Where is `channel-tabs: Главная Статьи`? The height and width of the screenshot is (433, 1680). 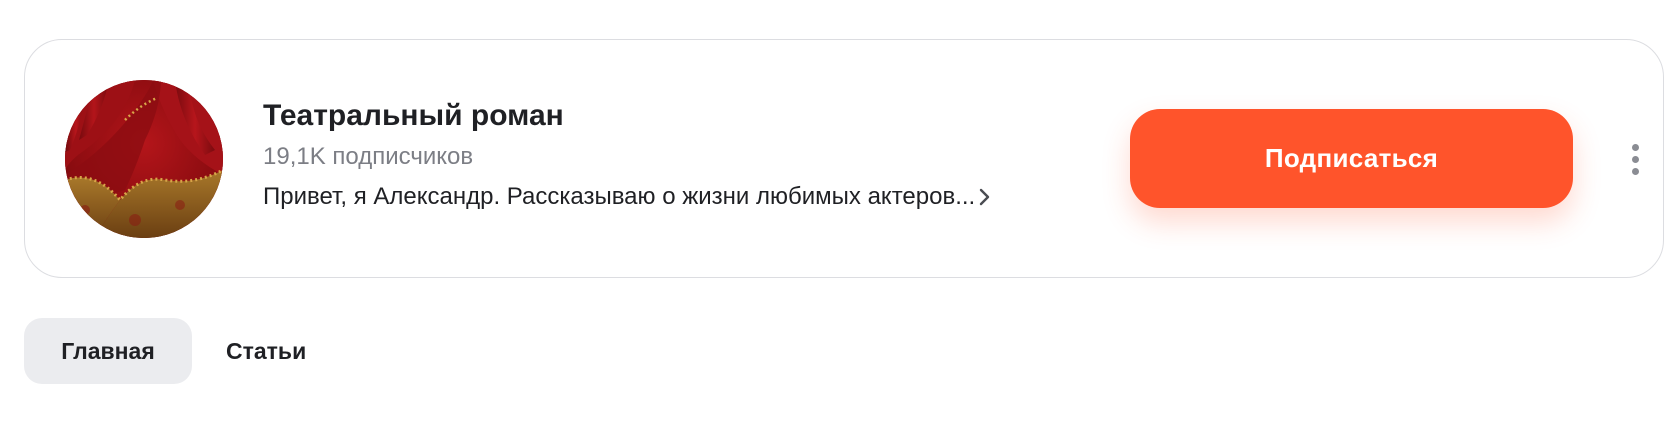 channel-tabs: Главная Статьи is located at coordinates (178, 351).